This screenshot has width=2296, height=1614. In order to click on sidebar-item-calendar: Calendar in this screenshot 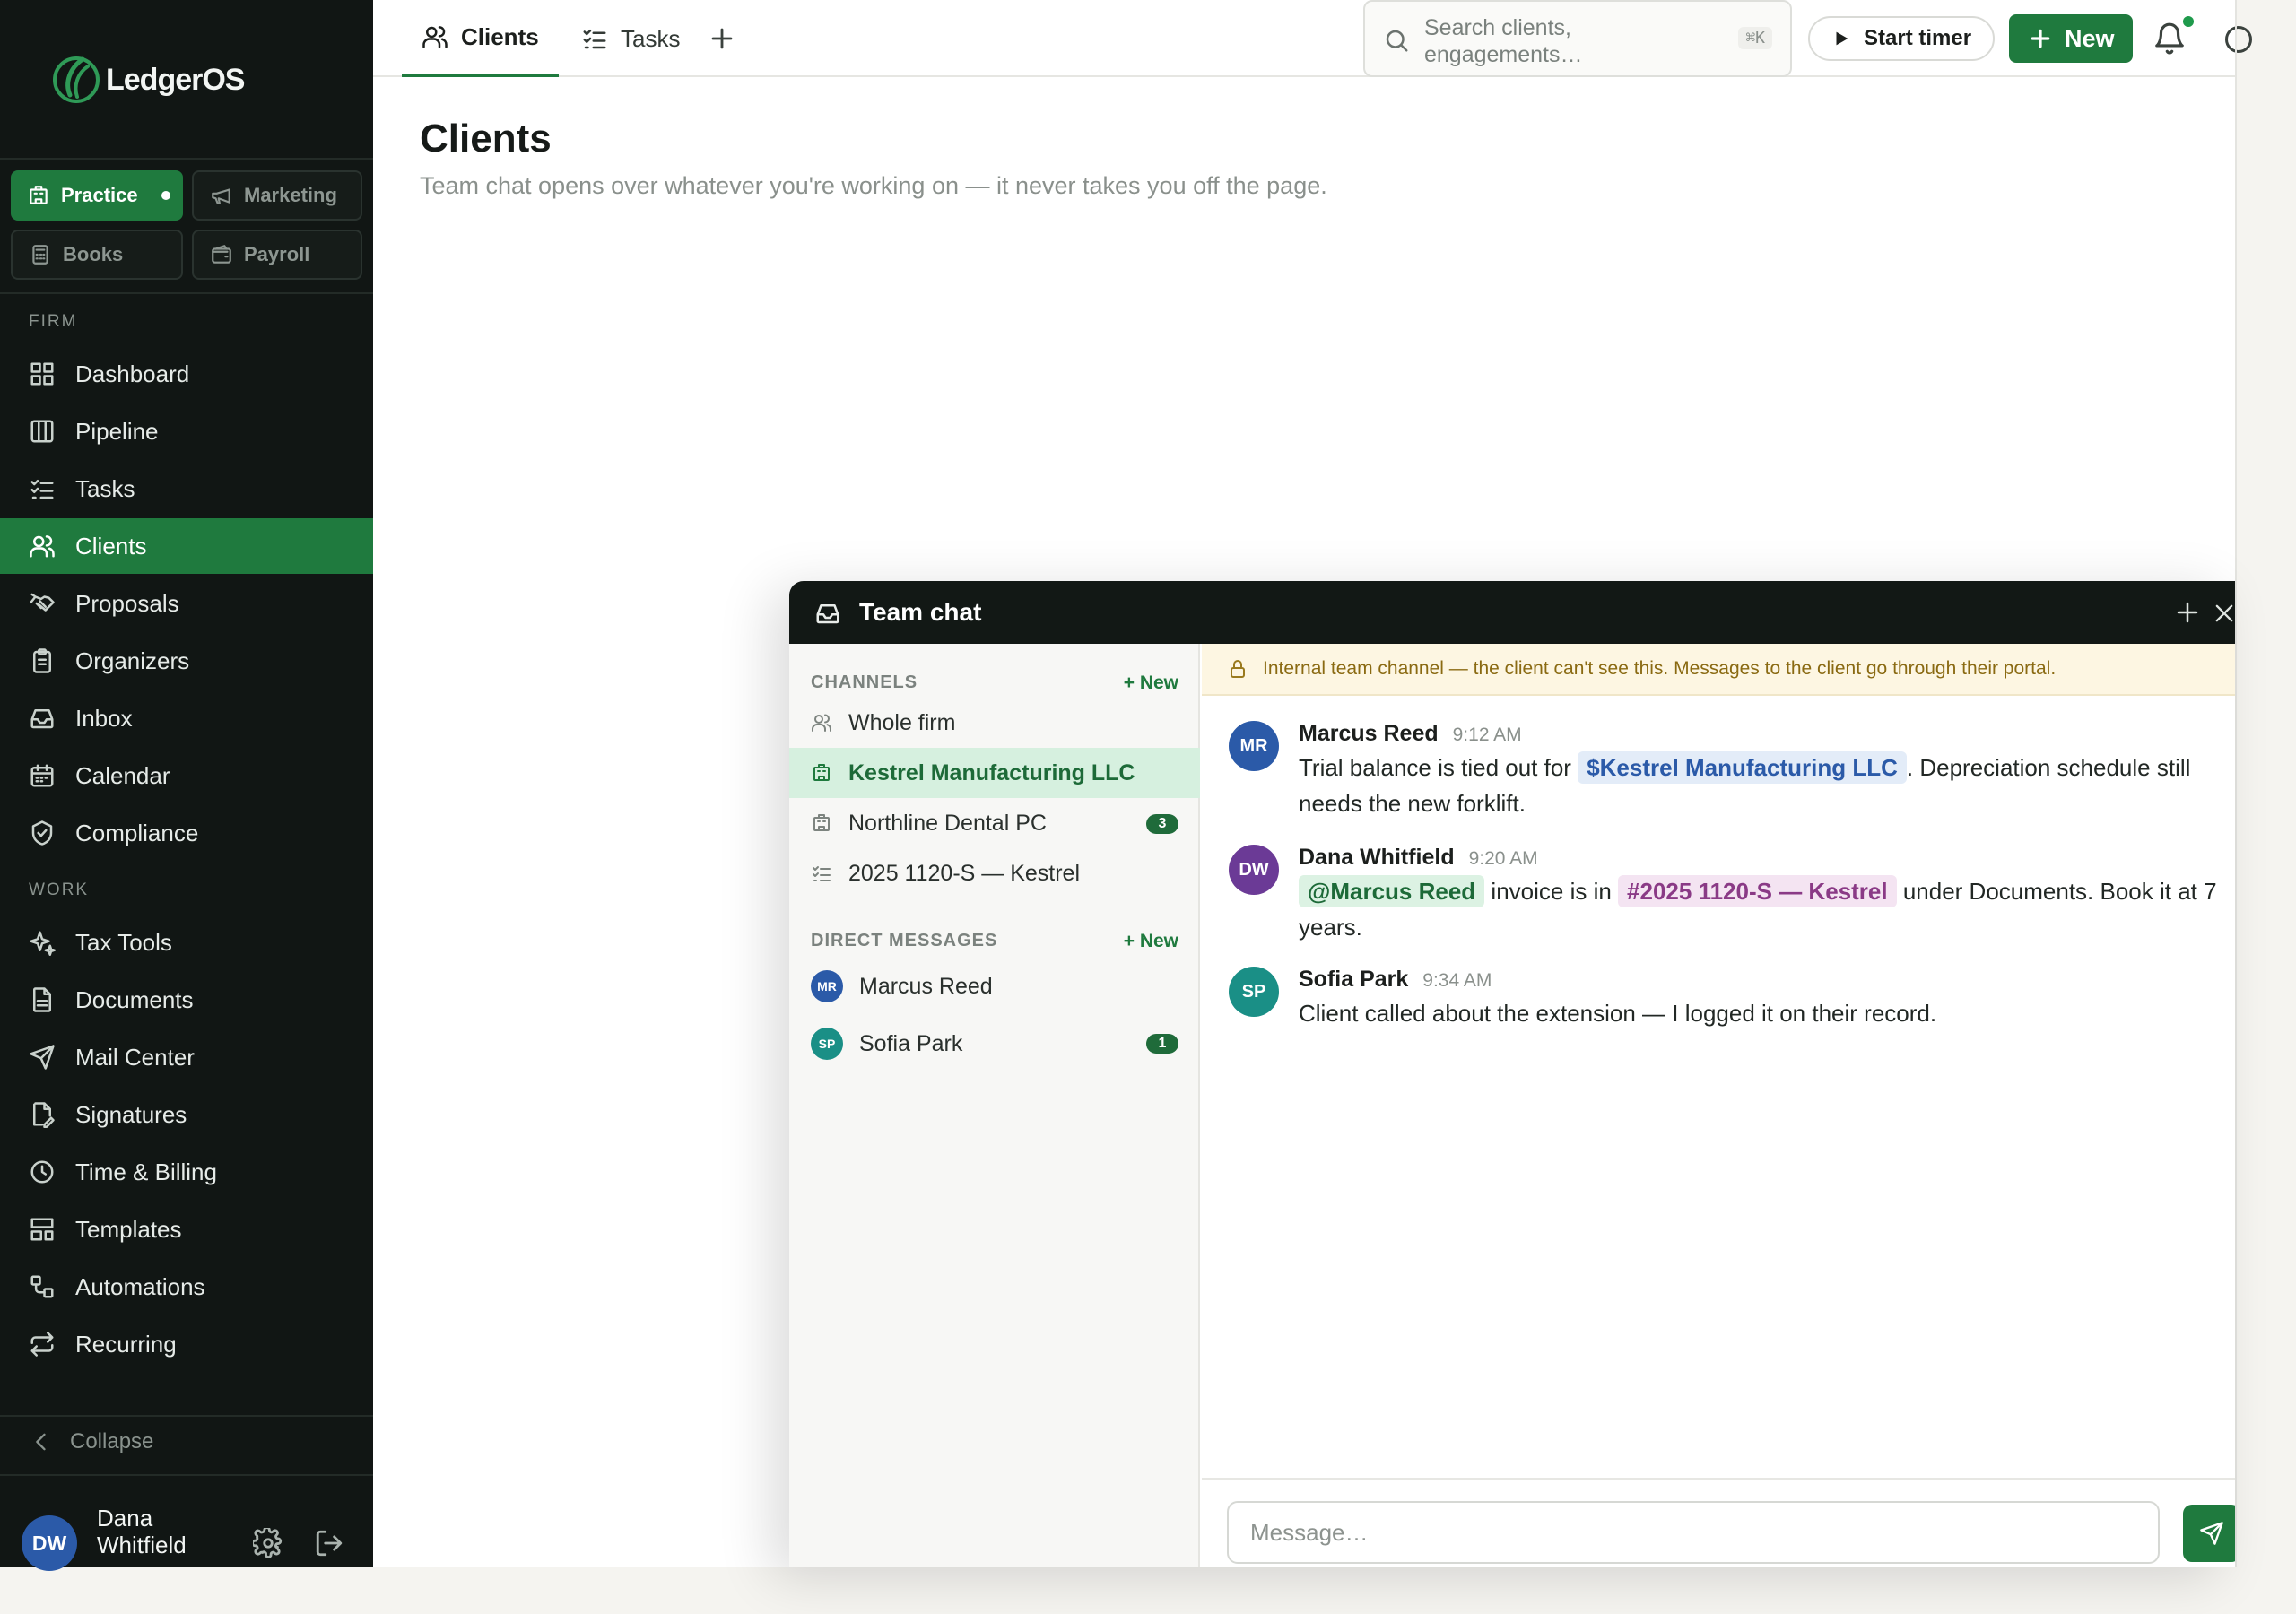, I will do `click(186, 775)`.